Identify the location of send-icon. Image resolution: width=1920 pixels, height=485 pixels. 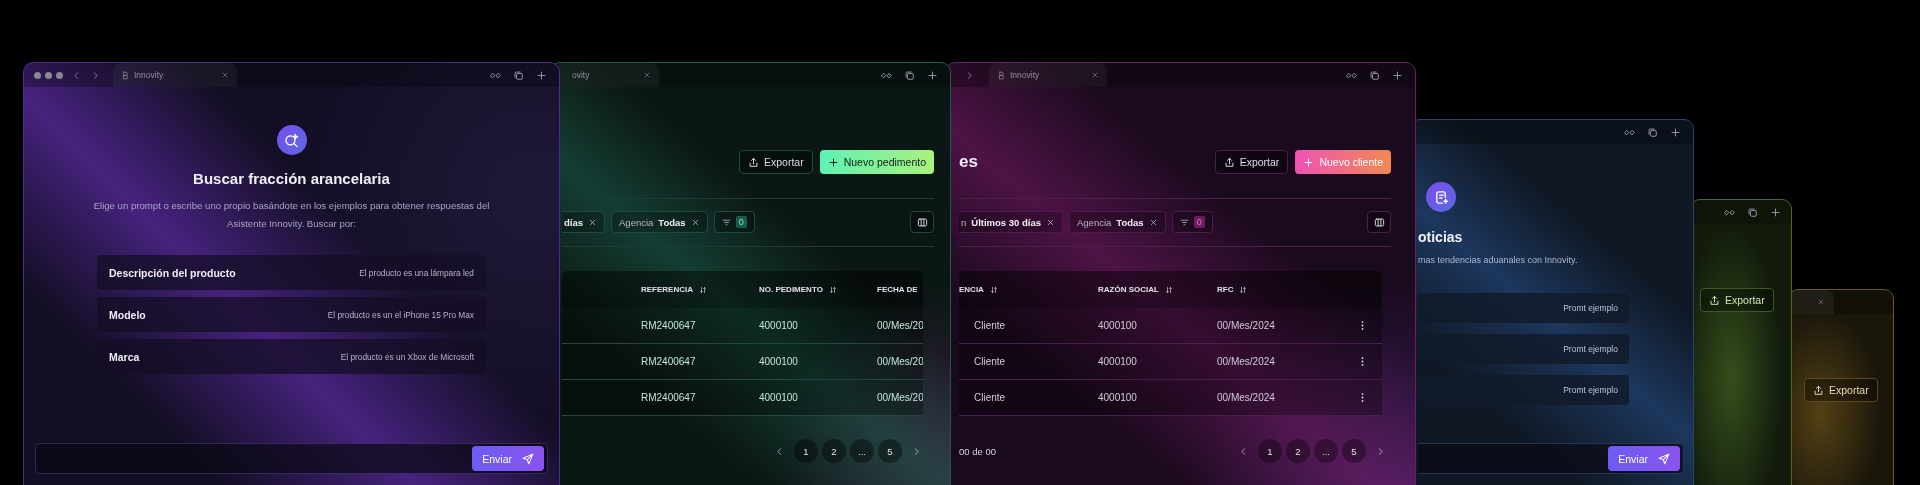
(528, 458).